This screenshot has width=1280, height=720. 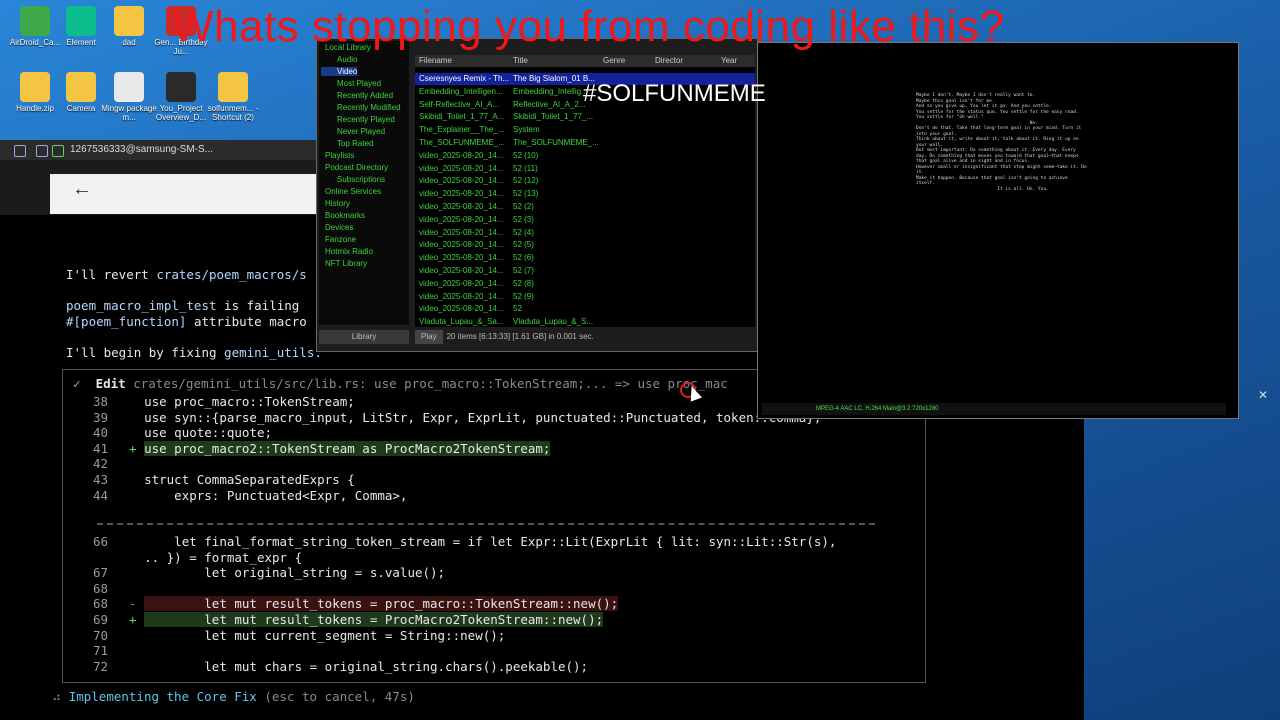 What do you see at coordinates (354, 167) in the screenshot?
I see `sidebar-item: Podcast Directory` at bounding box center [354, 167].